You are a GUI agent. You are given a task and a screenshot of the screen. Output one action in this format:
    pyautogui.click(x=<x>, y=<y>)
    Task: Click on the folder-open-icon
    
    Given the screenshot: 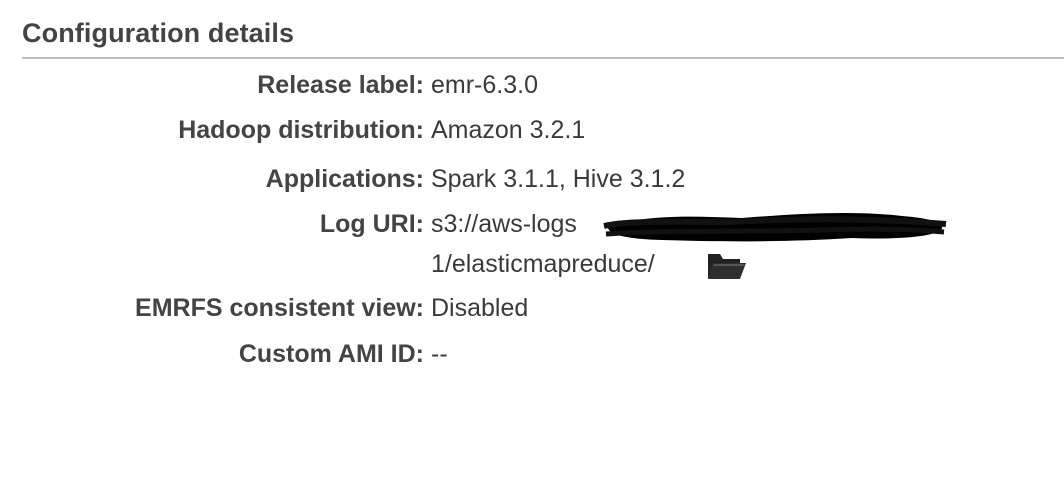 What is the action you would take?
    pyautogui.click(x=727, y=265)
    